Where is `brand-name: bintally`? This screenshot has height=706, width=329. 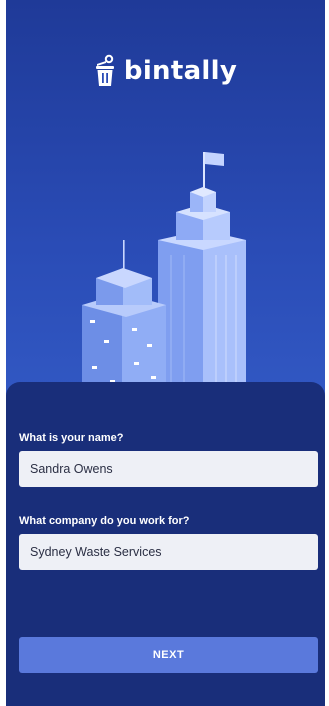
brand-name: bintally is located at coordinates (180, 71).